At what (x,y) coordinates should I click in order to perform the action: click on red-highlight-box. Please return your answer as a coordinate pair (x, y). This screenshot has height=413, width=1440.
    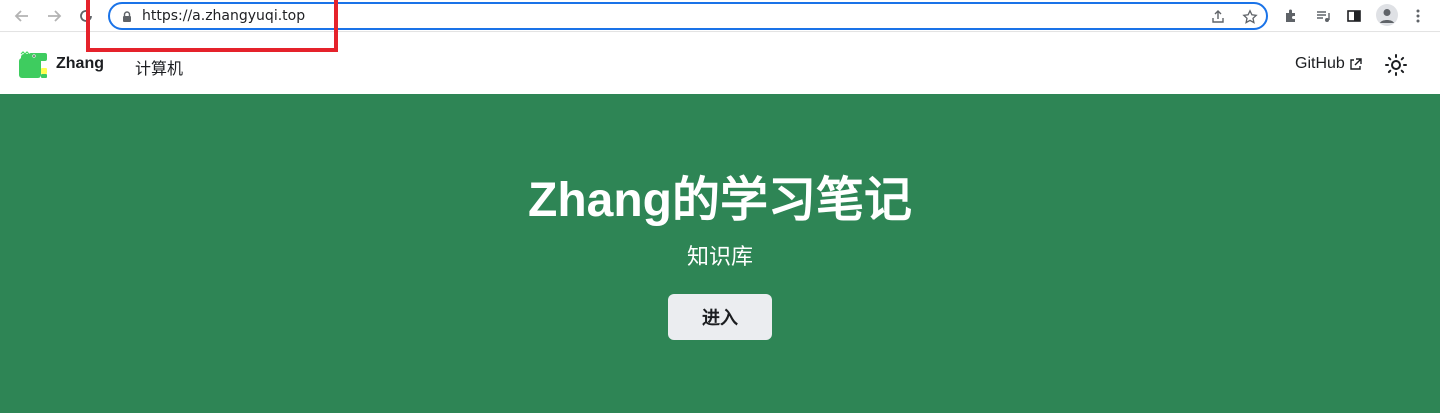
    Looking at the image, I should click on (212, 26).